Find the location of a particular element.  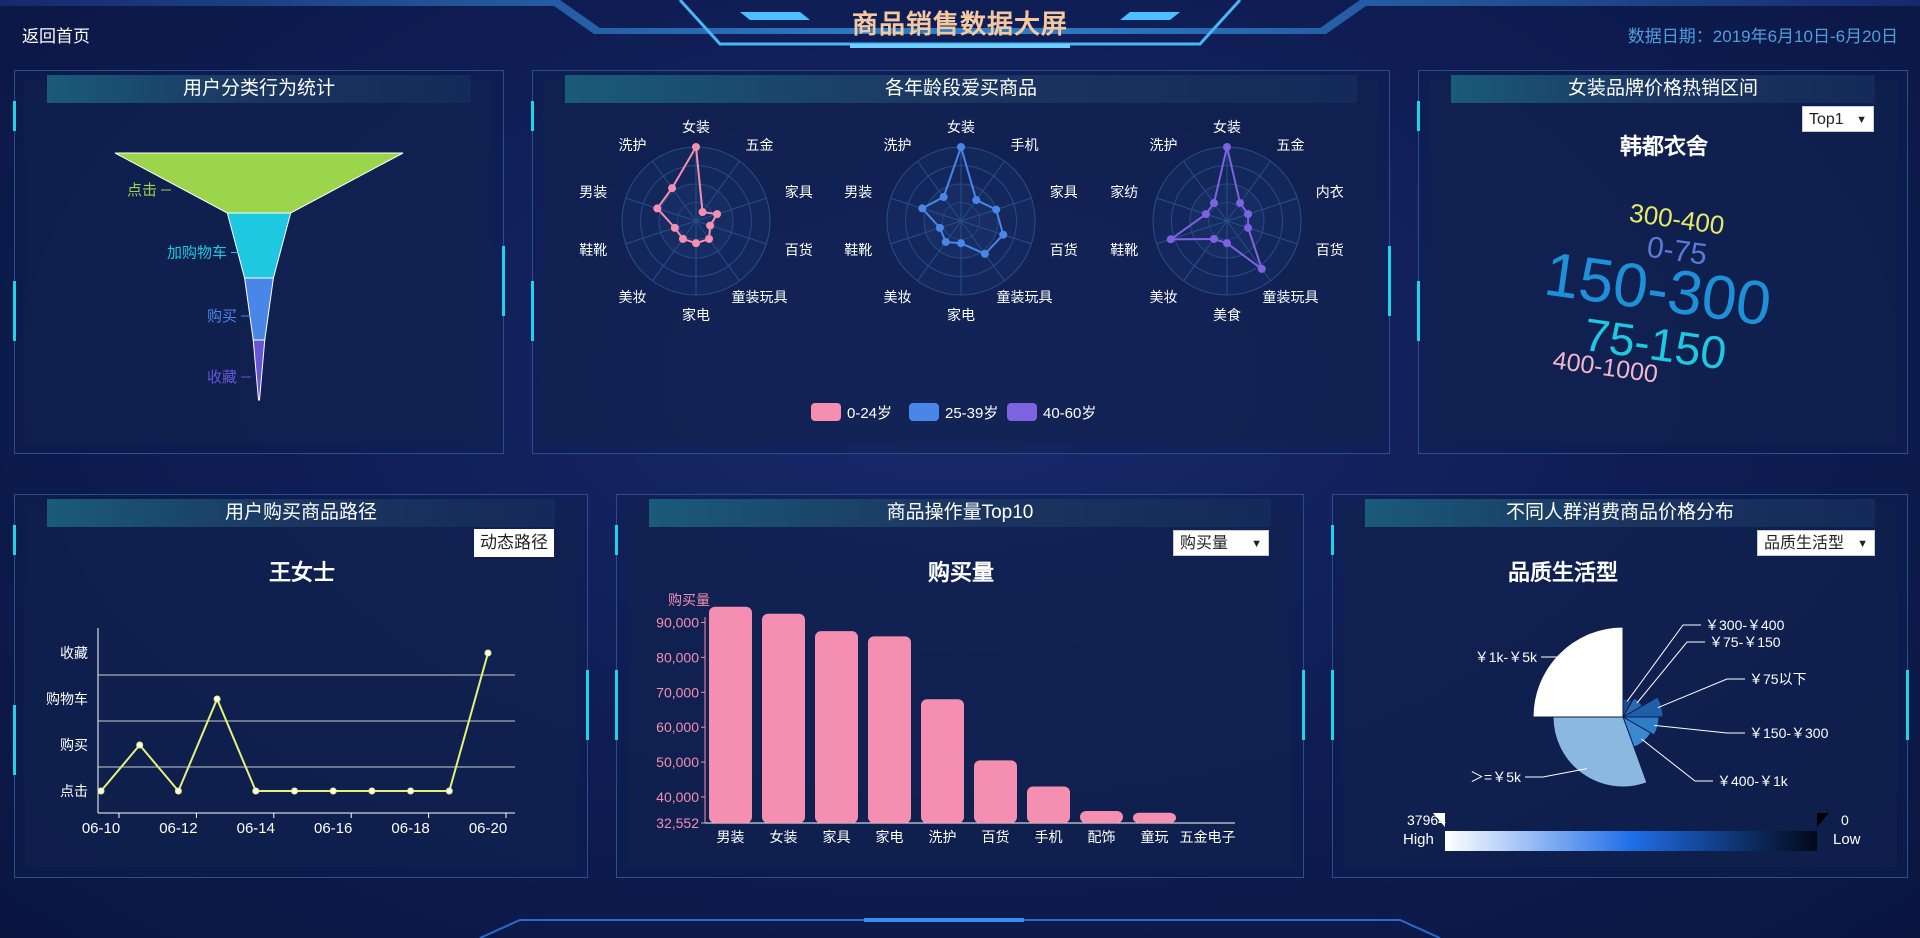

funnel-label-1: 加购物车 is located at coordinates (197, 253).